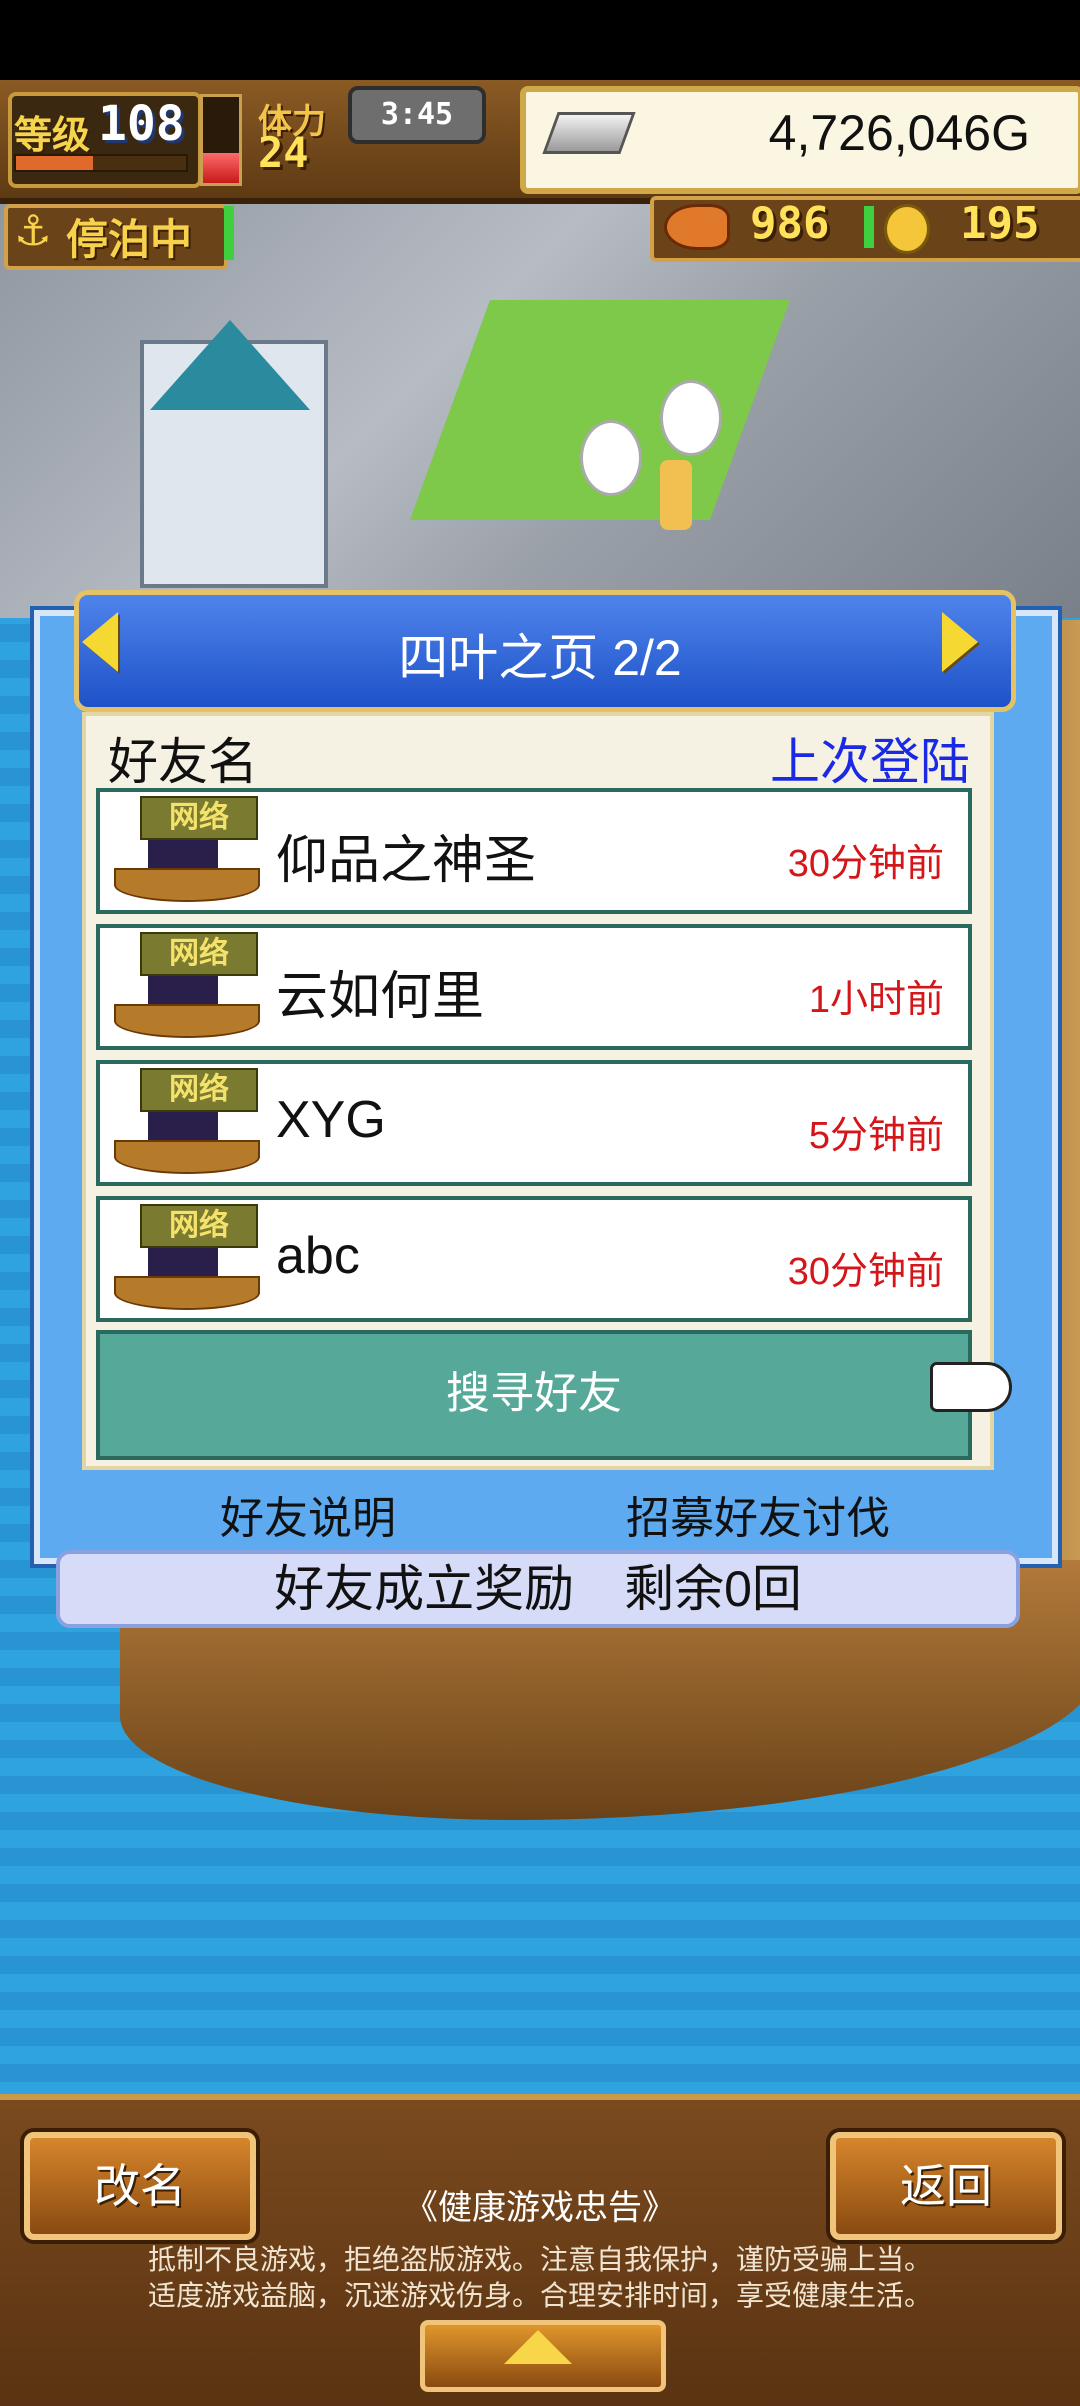  What do you see at coordinates (534, 1123) in the screenshot?
I see `friend-row: 网络 XYG 5分钟前` at bounding box center [534, 1123].